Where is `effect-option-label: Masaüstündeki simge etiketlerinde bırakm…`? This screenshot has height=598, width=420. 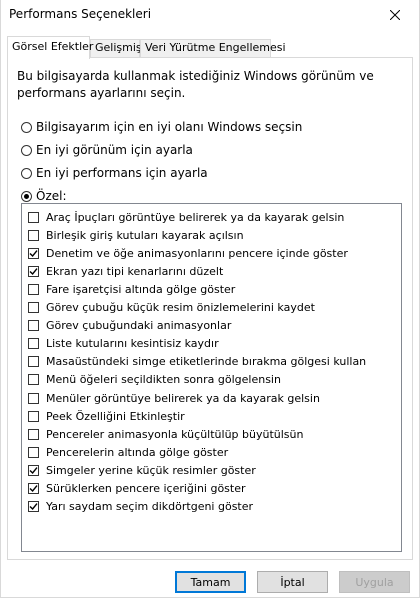
effect-option-label: Masaüstündeki simge etiketlerinde bırakm… is located at coordinates (206, 362).